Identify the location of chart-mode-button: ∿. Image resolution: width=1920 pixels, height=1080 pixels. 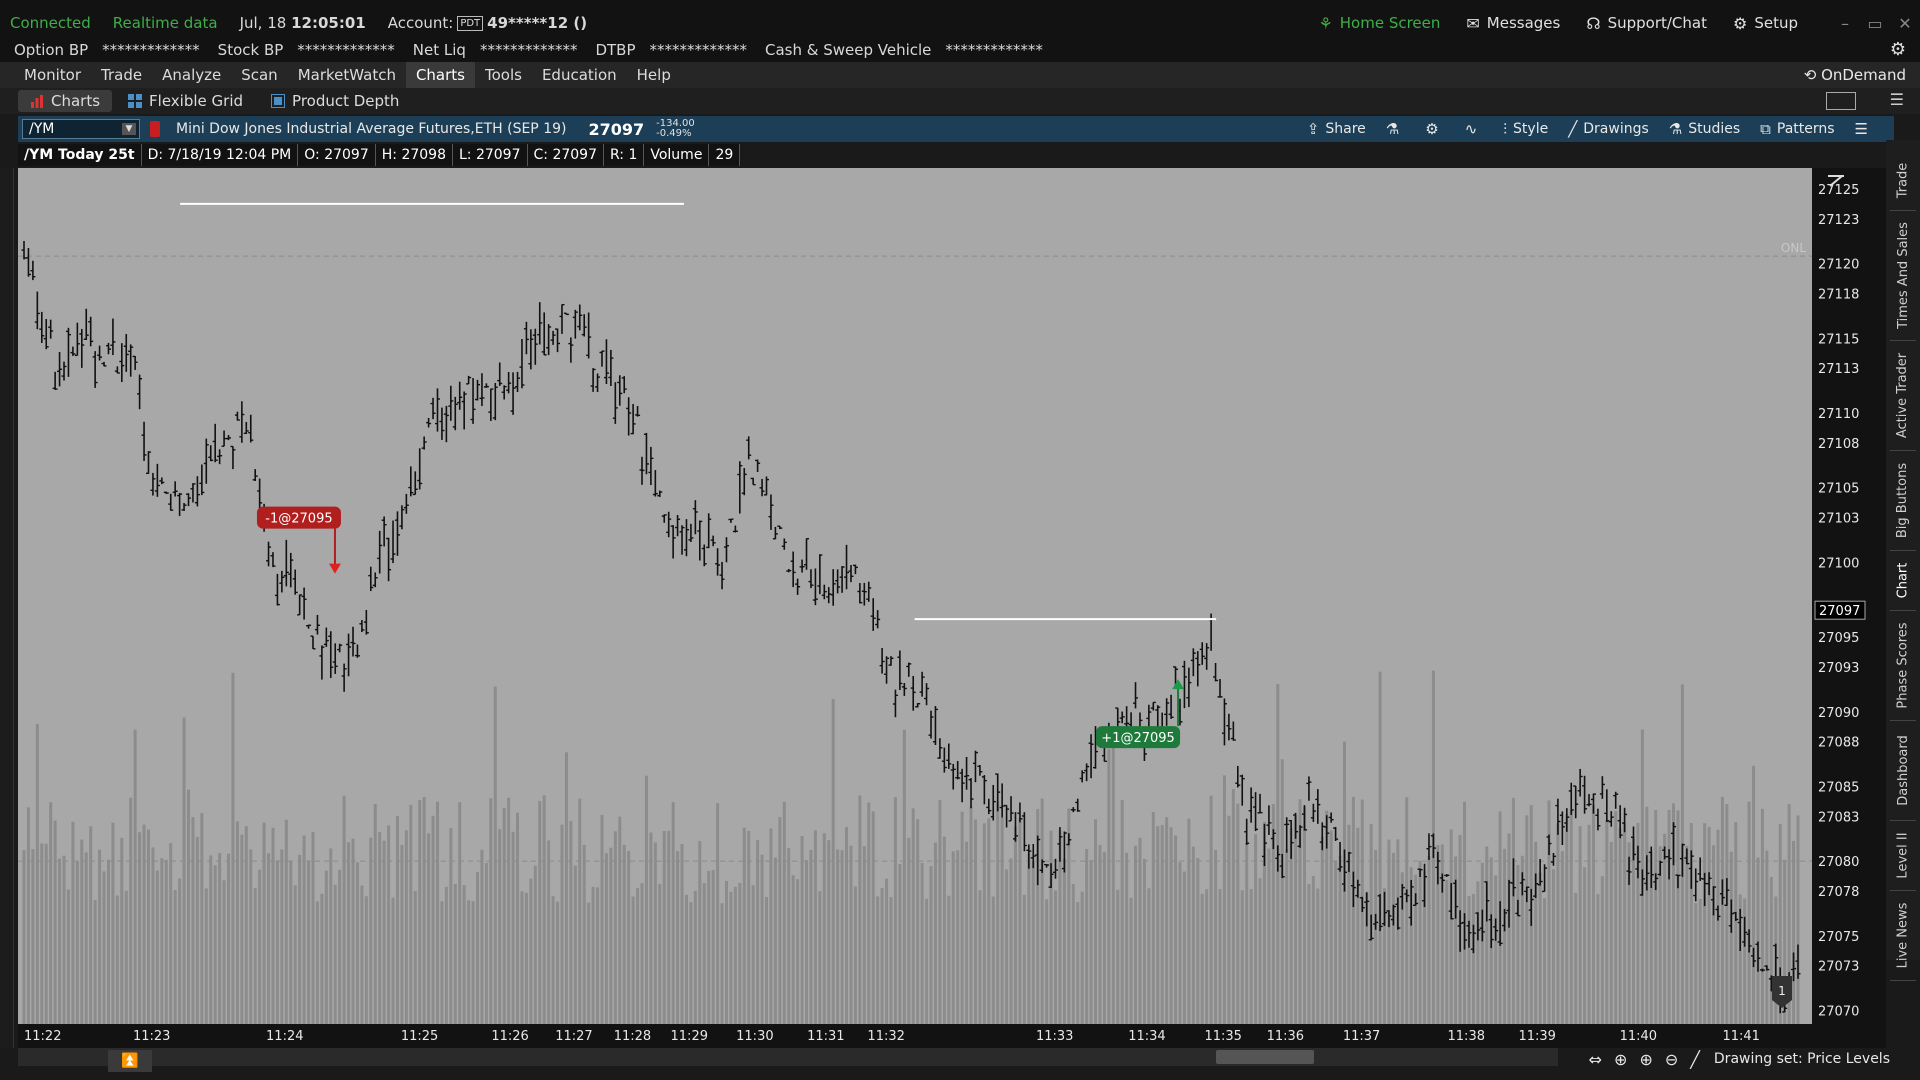
(1474, 129).